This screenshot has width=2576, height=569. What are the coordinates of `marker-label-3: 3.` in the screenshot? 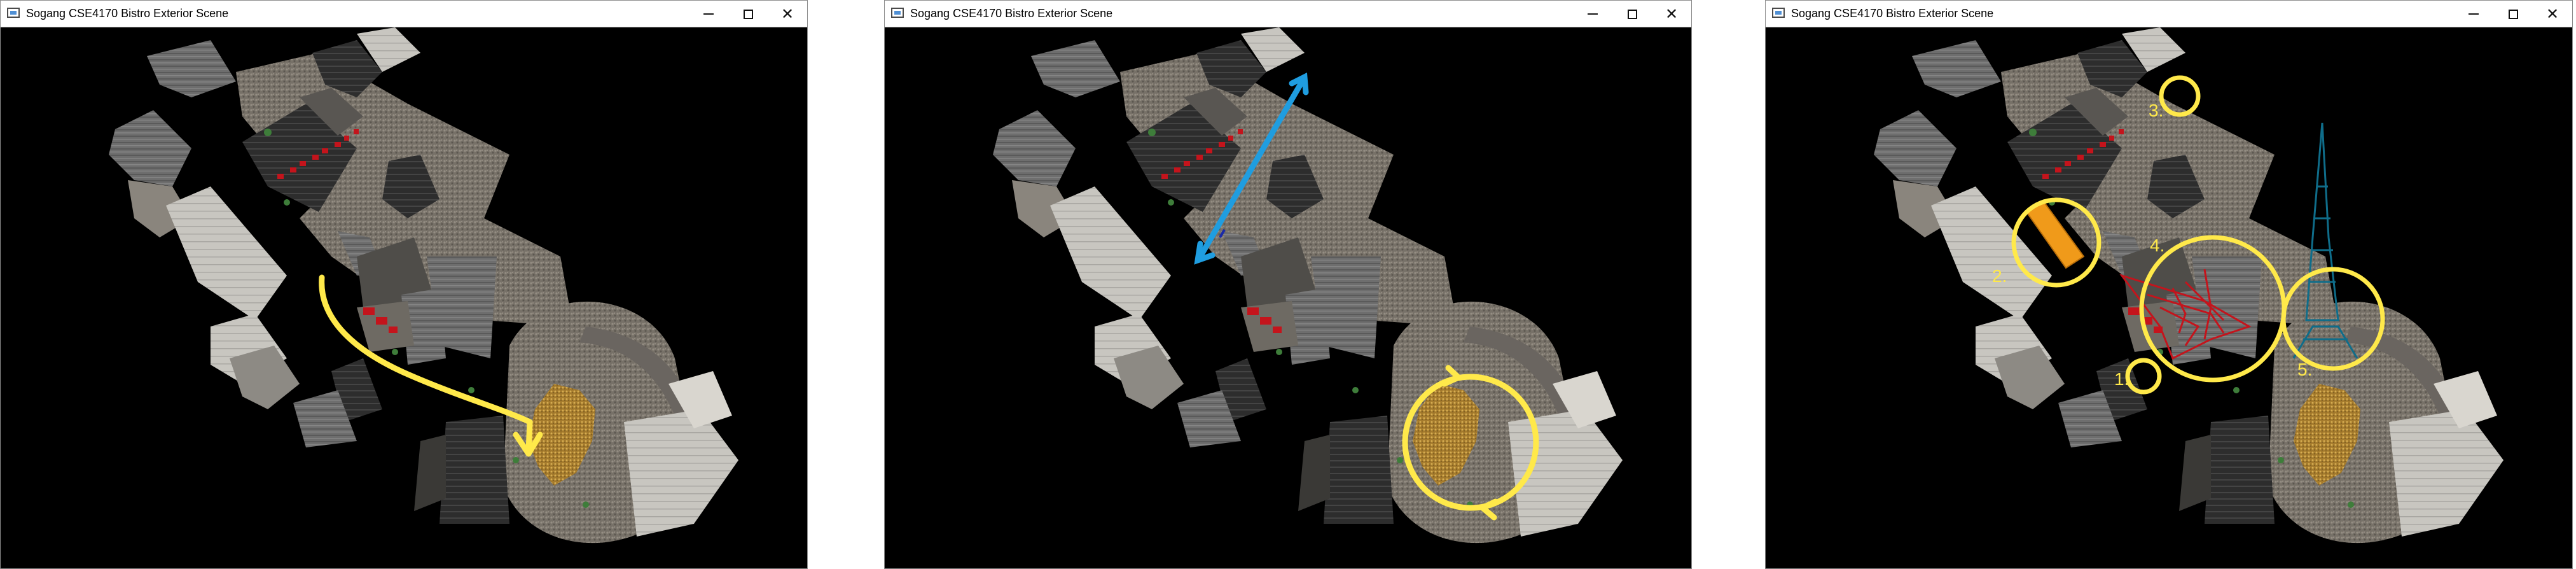 It's located at (2156, 110).